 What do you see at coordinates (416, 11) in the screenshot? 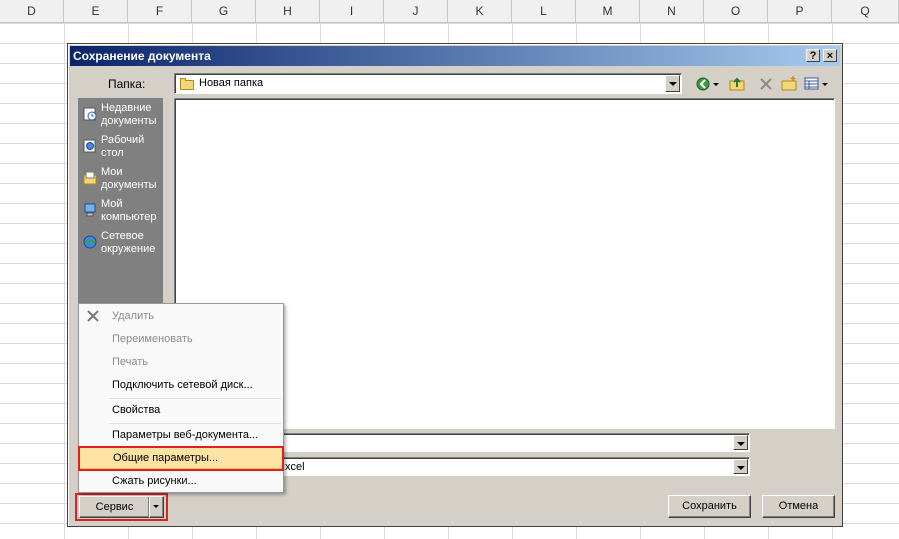
I see `column-header: J` at bounding box center [416, 11].